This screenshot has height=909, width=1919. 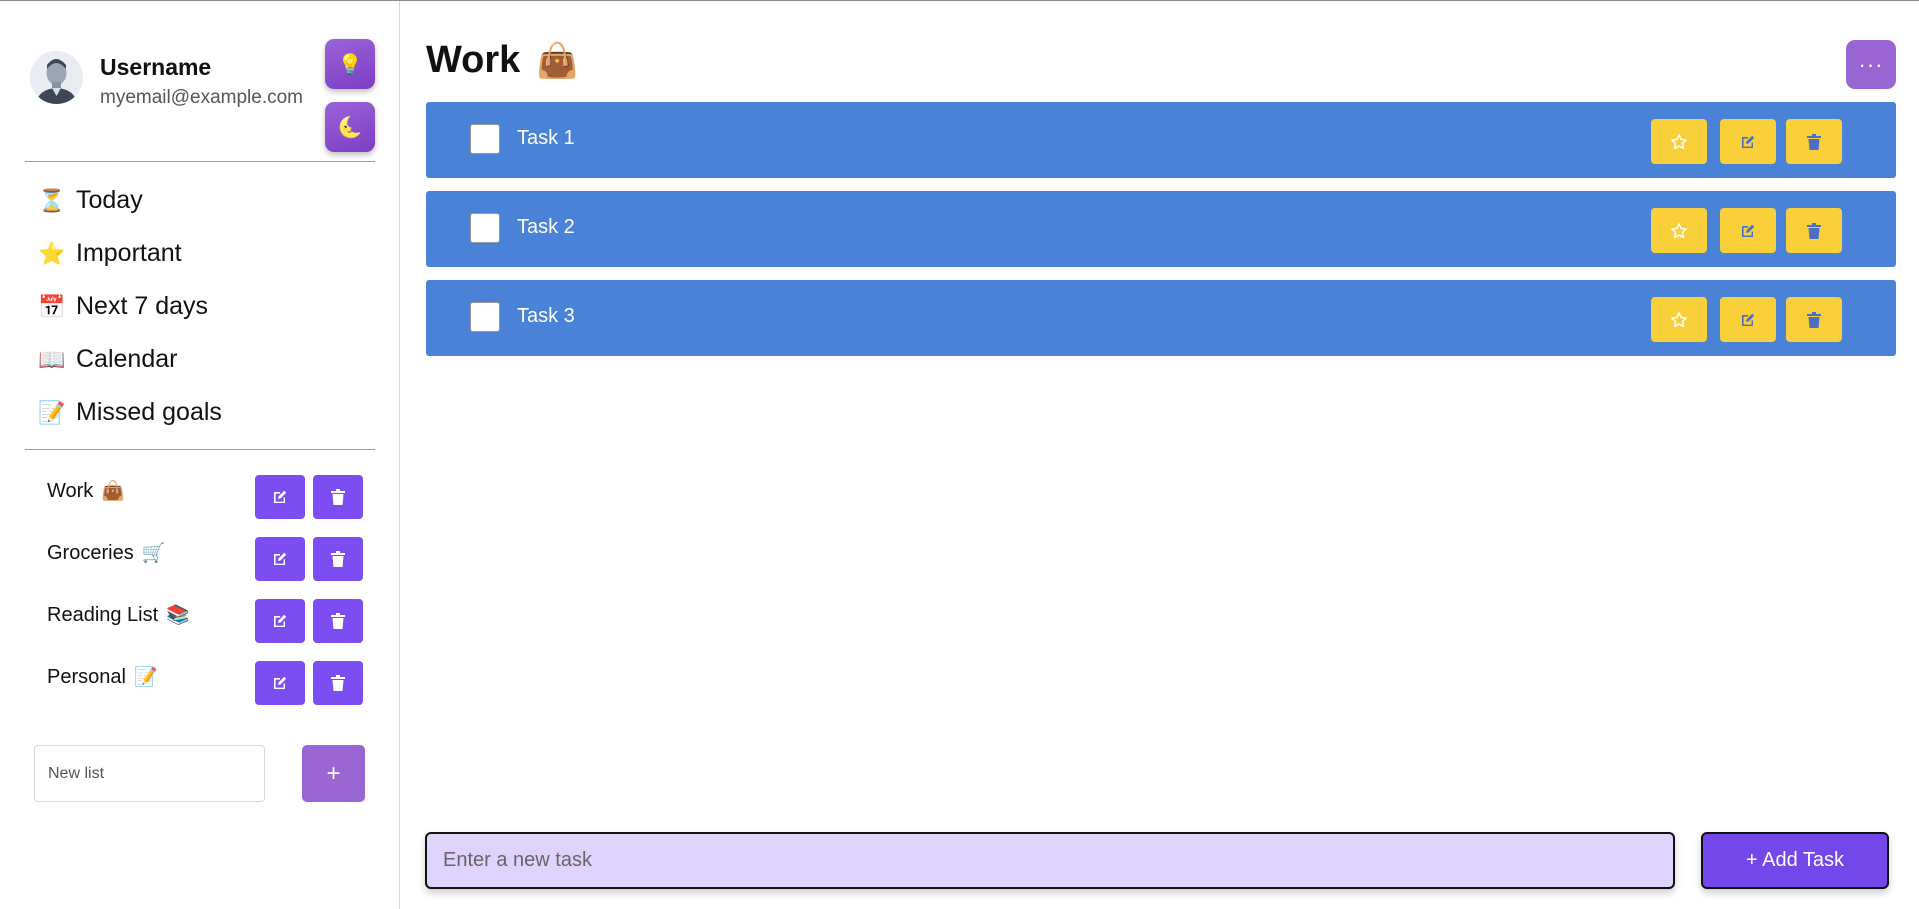 What do you see at coordinates (473, 60) in the screenshot?
I see `page-title-text: Work` at bounding box center [473, 60].